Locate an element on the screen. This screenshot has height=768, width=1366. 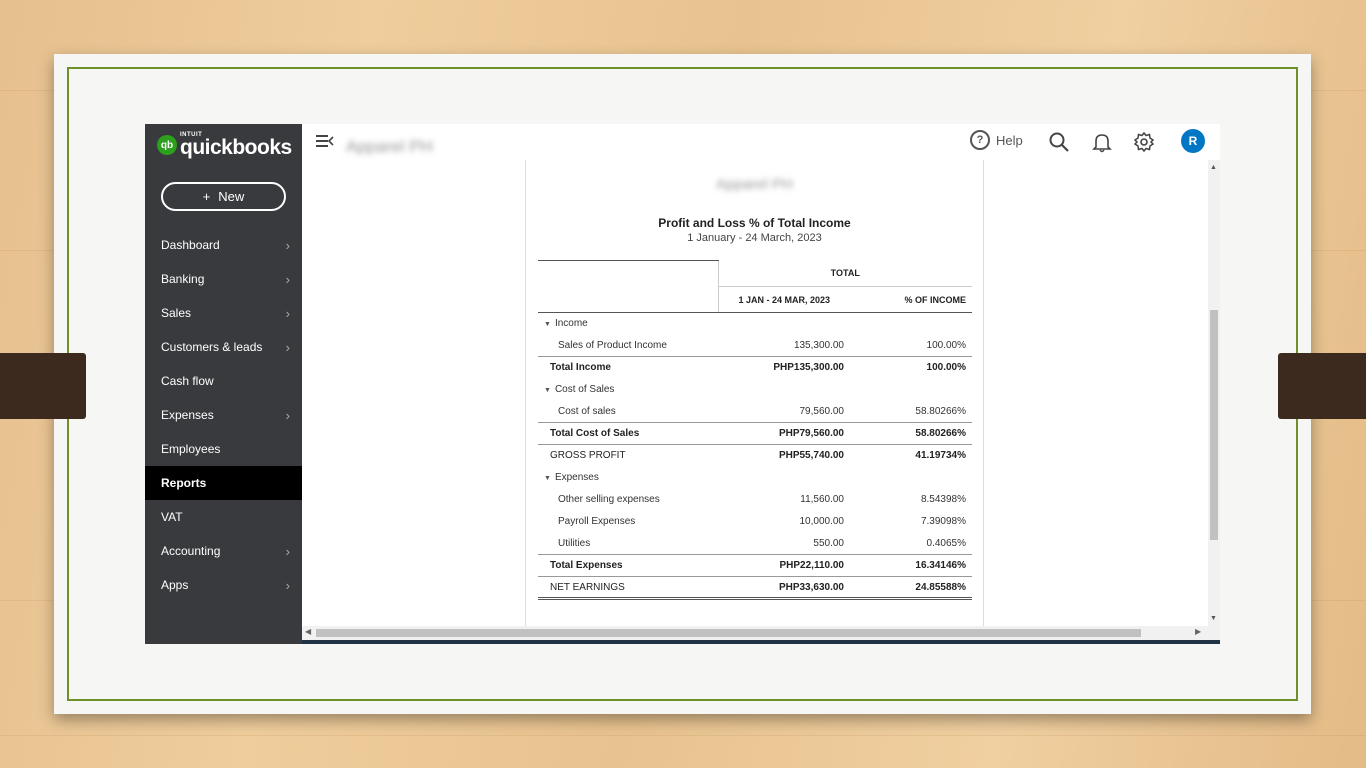
sidebar-item-employees: Employees is located at coordinates (223, 449).